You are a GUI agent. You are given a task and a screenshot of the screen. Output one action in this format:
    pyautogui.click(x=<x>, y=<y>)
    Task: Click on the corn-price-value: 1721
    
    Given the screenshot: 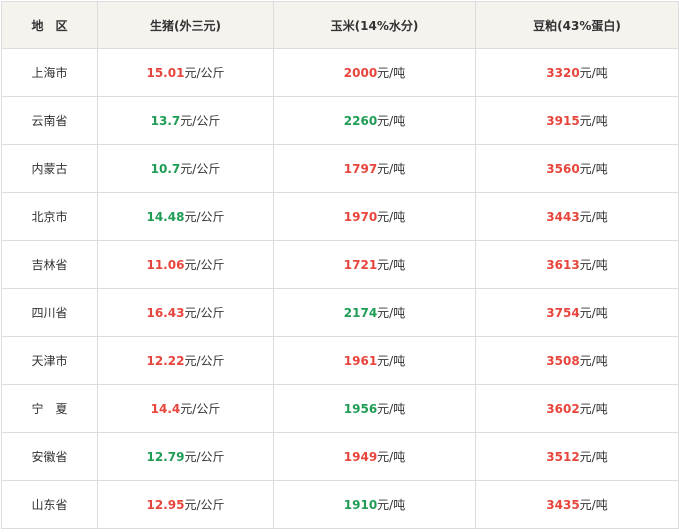 What is the action you would take?
    pyautogui.click(x=360, y=265)
    